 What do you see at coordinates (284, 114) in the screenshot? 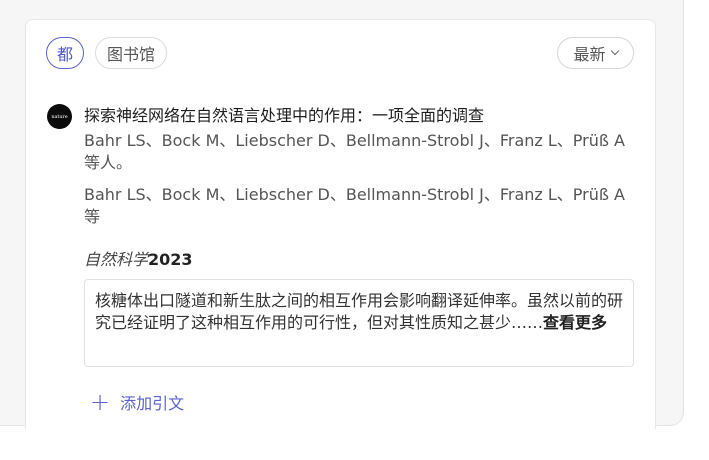
I see `paper-title: 探索神经网络在自然语言处理中的作用：一项全面的调查` at bounding box center [284, 114].